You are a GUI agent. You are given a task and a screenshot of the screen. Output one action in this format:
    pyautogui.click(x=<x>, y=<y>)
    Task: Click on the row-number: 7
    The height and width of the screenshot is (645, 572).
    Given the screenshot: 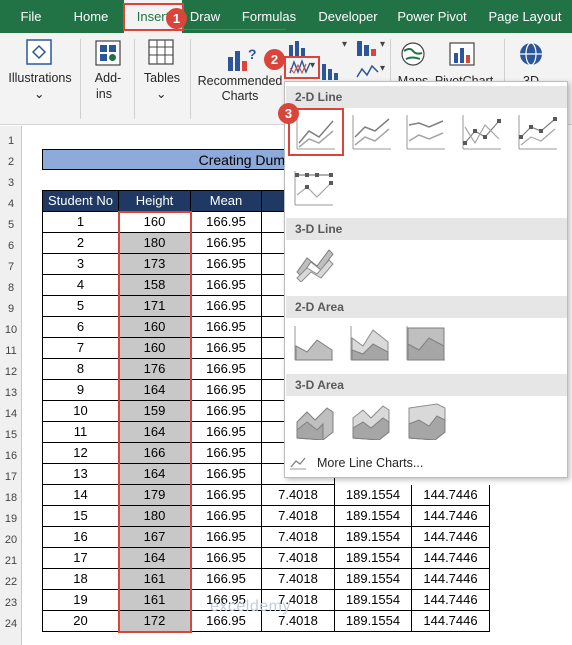 What is the action you would take?
    pyautogui.click(x=11, y=267)
    